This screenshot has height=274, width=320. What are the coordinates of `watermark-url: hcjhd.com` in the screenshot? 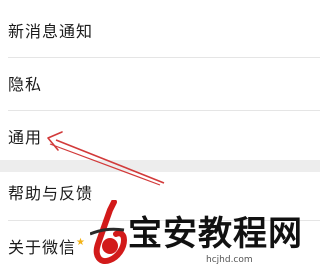 It's located at (229, 260).